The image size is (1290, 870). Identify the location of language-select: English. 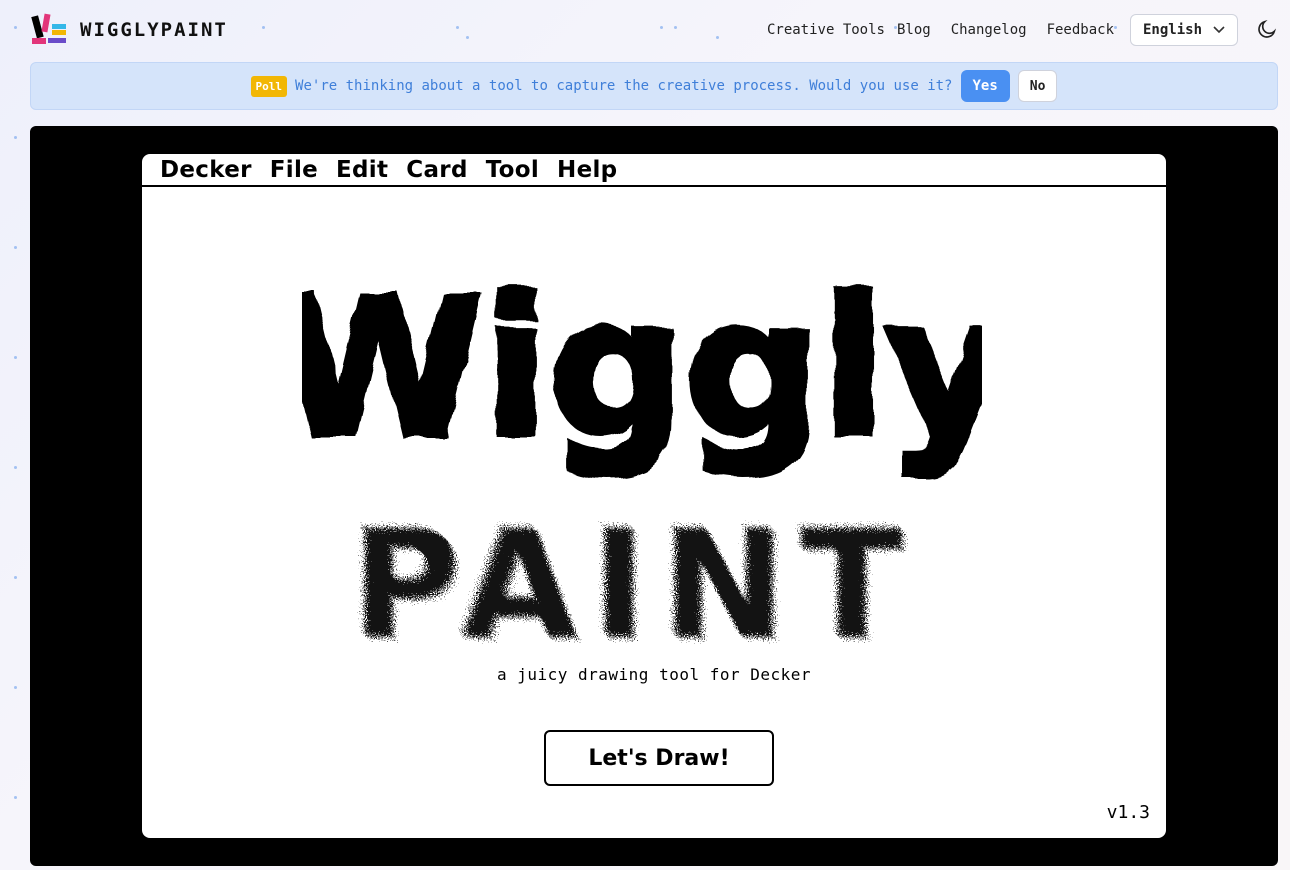
(1184, 30).